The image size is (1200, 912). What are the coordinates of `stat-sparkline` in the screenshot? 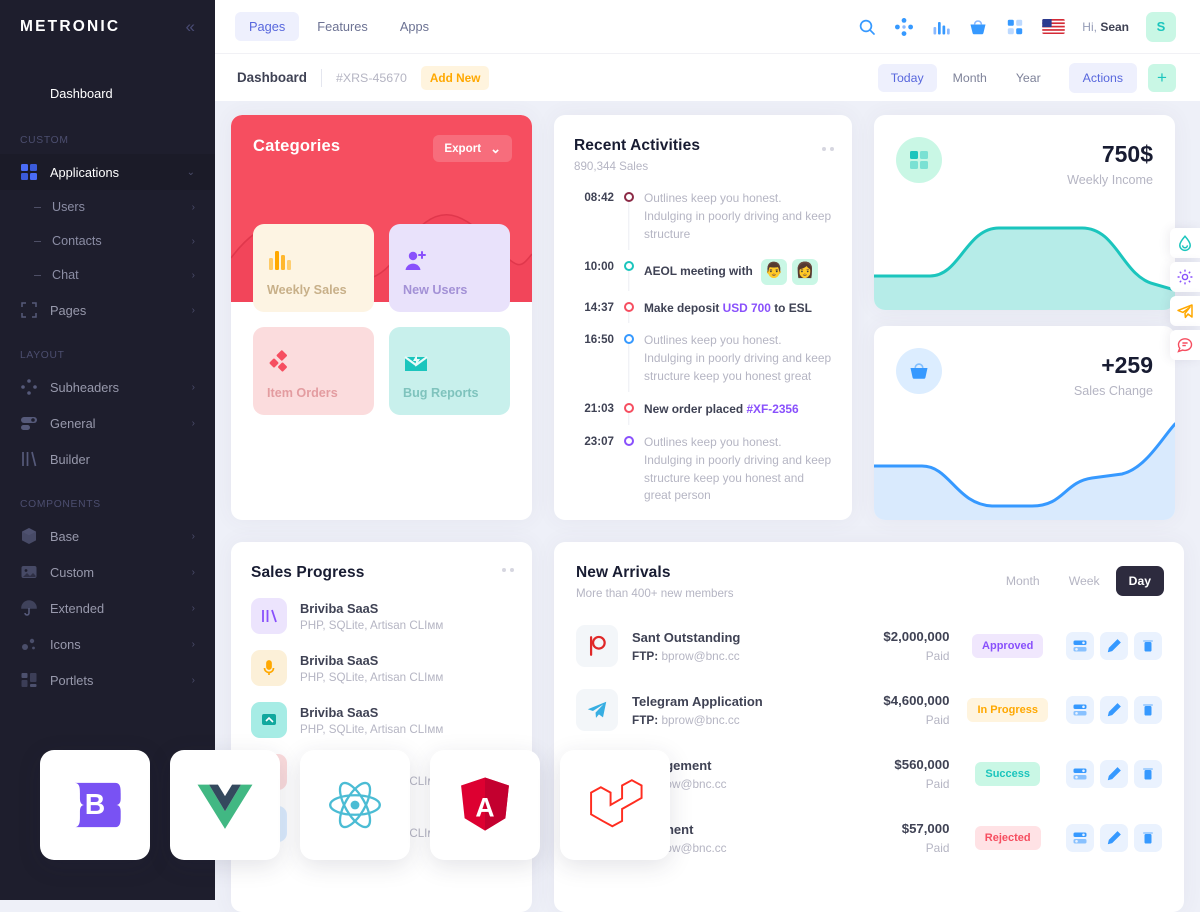 It's located at (1024, 464).